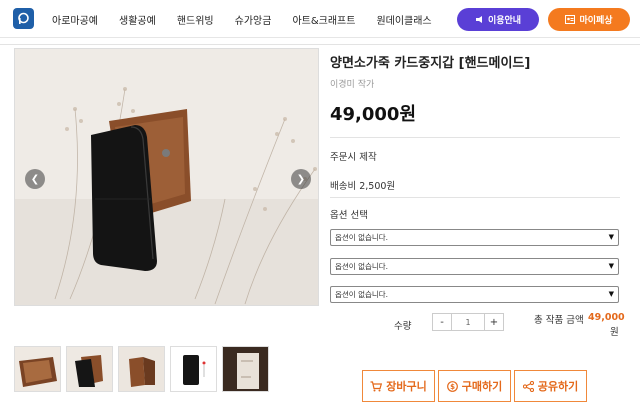 The image size is (640, 408). I want to click on prev-image-button: ❮, so click(35, 179).